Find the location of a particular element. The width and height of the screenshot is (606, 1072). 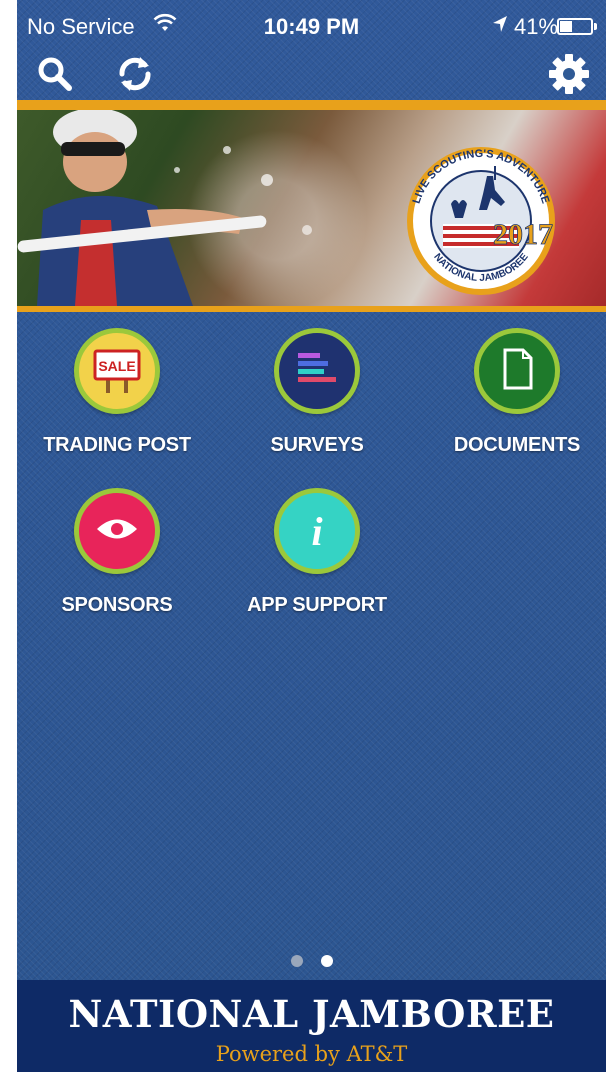

menu-surveys: SURVEYS is located at coordinates (317, 392).